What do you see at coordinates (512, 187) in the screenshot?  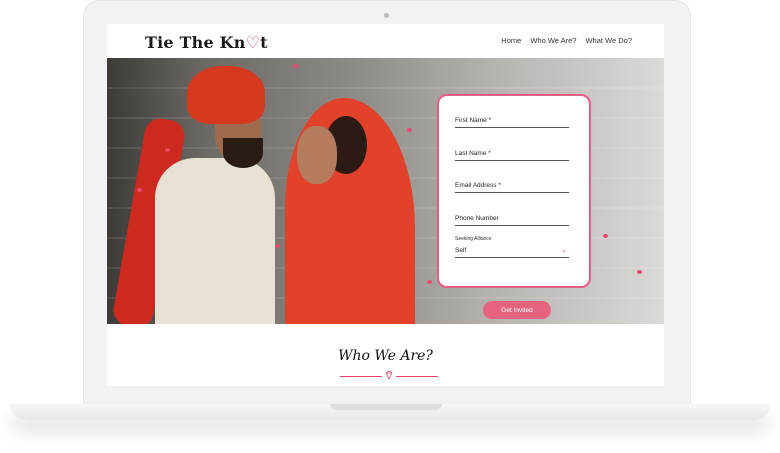 I see `email-field: Email Address *` at bounding box center [512, 187].